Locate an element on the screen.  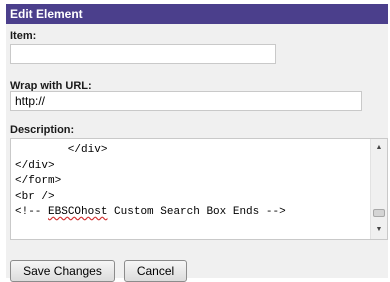
wrap-url-input is located at coordinates (186, 101).